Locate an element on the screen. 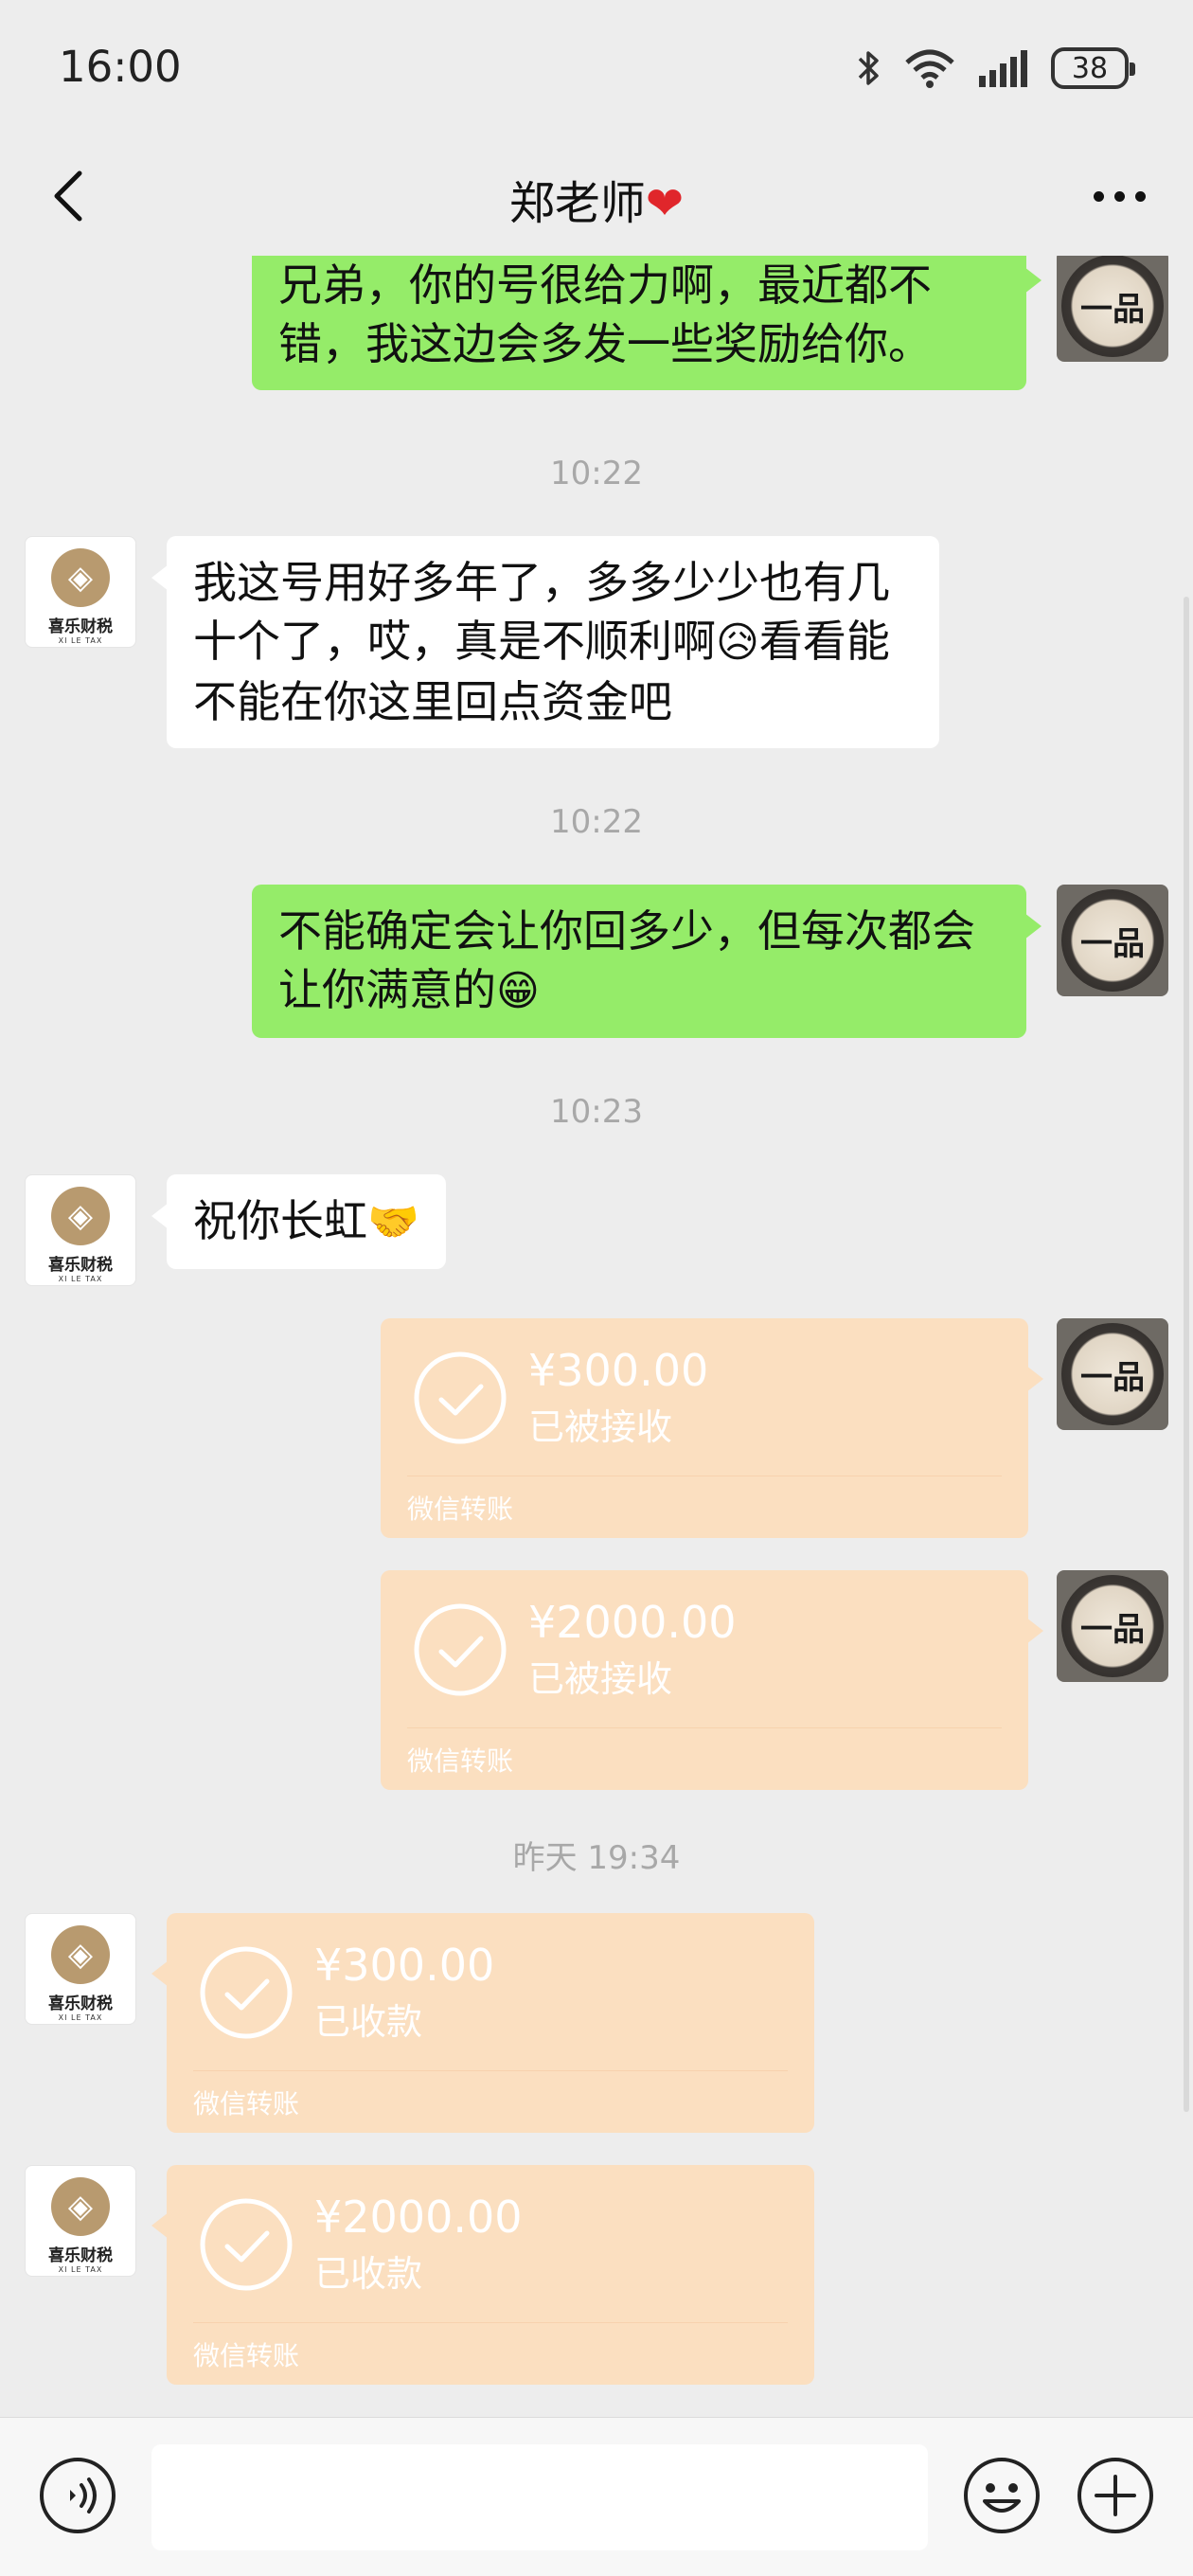 This screenshot has height=2576, width=1193. transfer-card: ¥2000.00 已被接收 微信转账 is located at coordinates (712, 1680).